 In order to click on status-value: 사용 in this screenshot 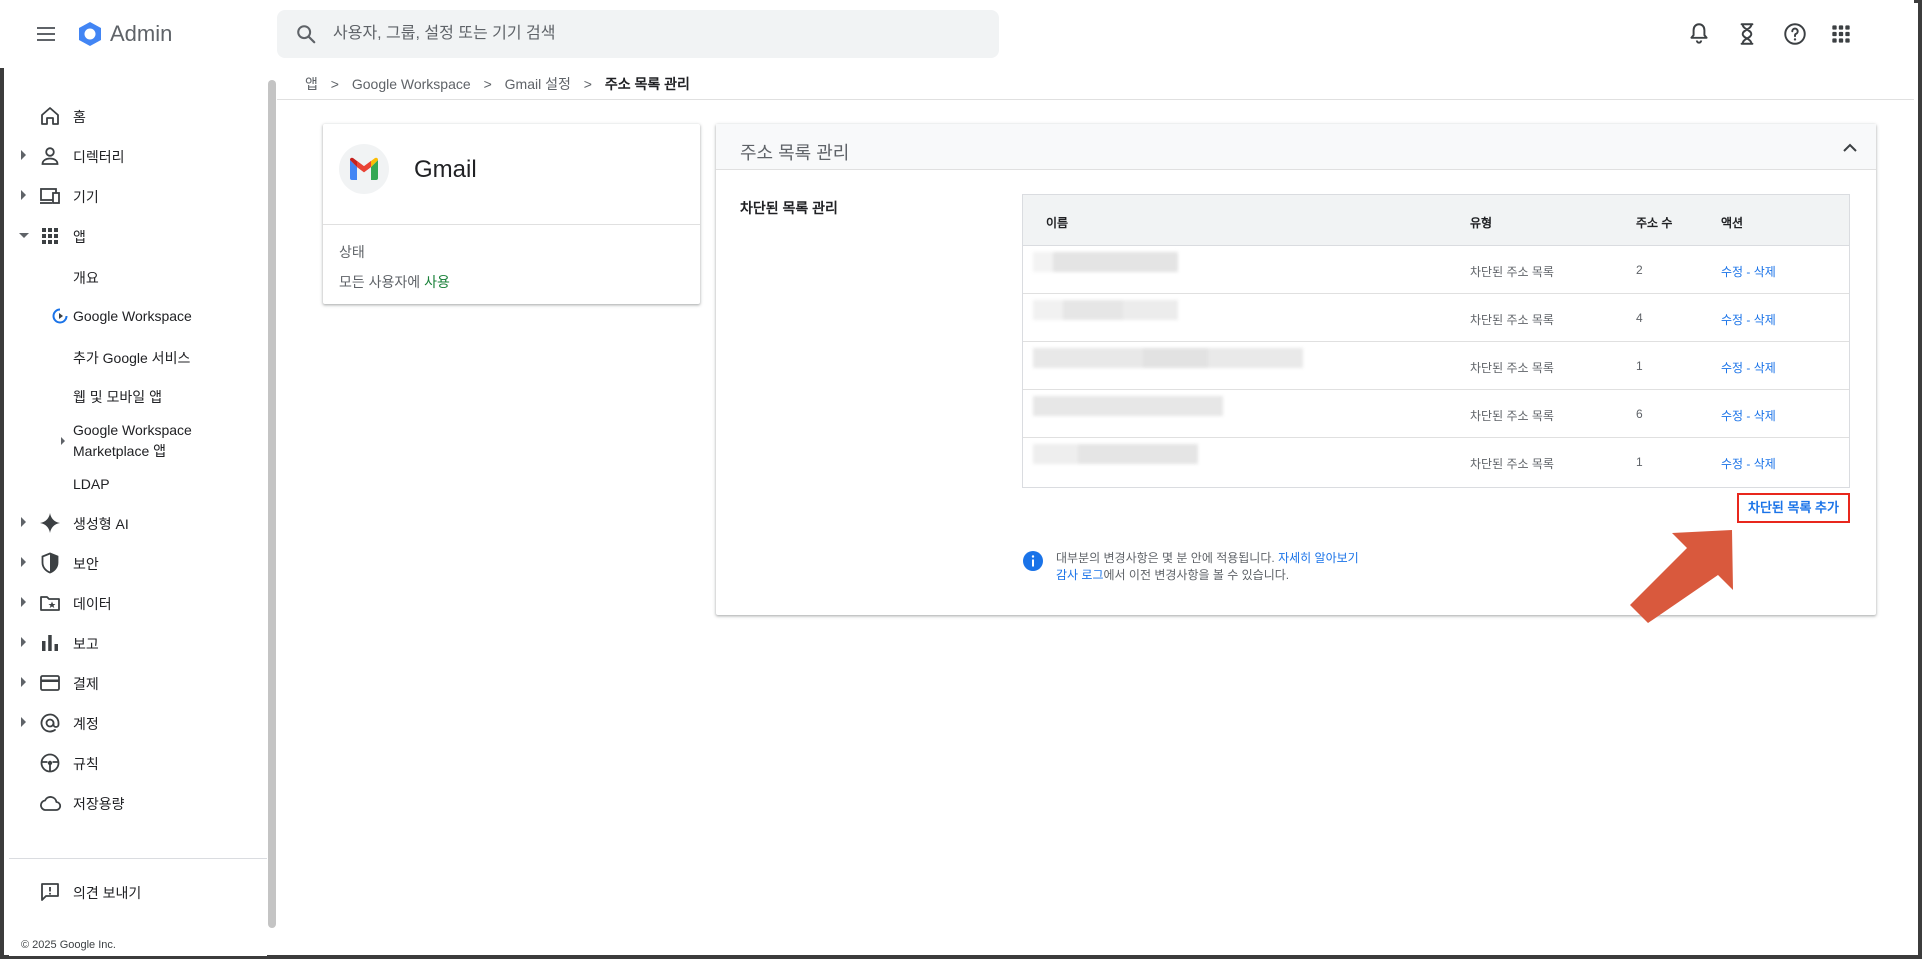, I will do `click(437, 282)`.